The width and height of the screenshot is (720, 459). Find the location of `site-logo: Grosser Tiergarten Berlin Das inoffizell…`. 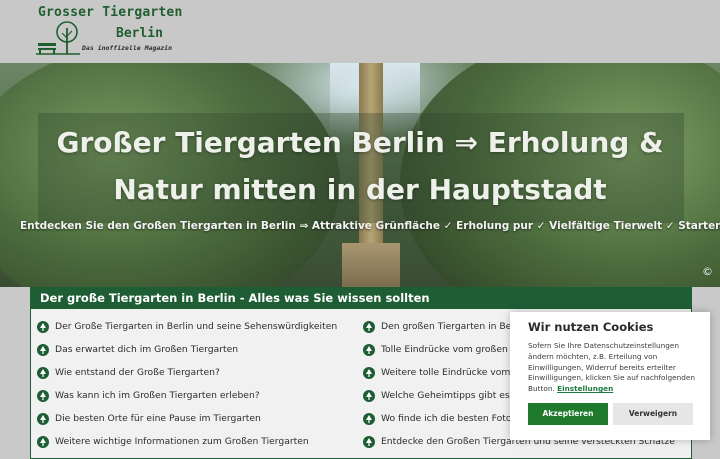

site-logo: Grosser Tiergarten Berlin Das inoffizell… is located at coordinates (116, 31).